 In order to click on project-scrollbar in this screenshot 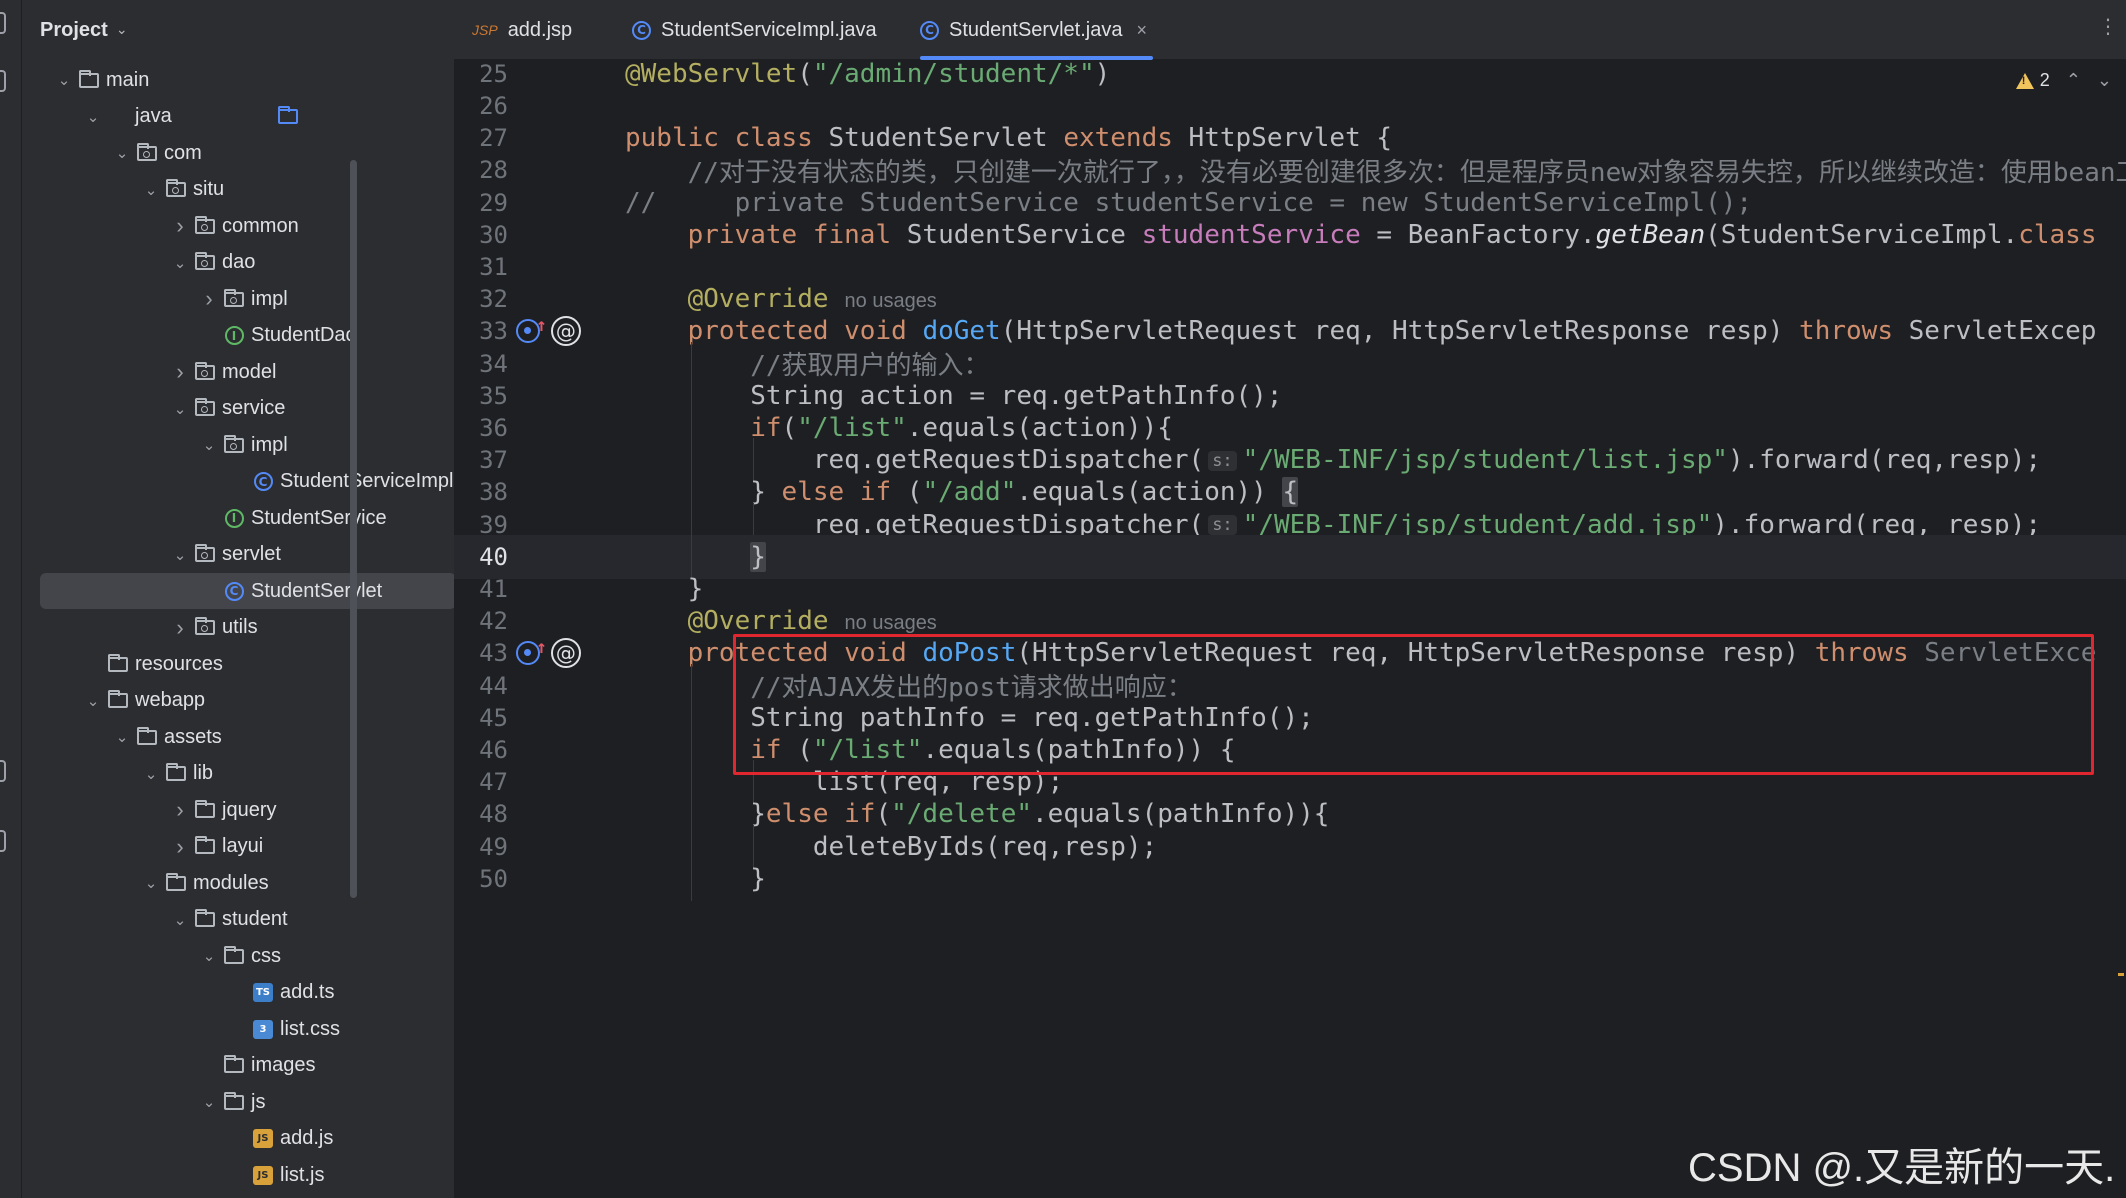, I will do `click(353, 529)`.